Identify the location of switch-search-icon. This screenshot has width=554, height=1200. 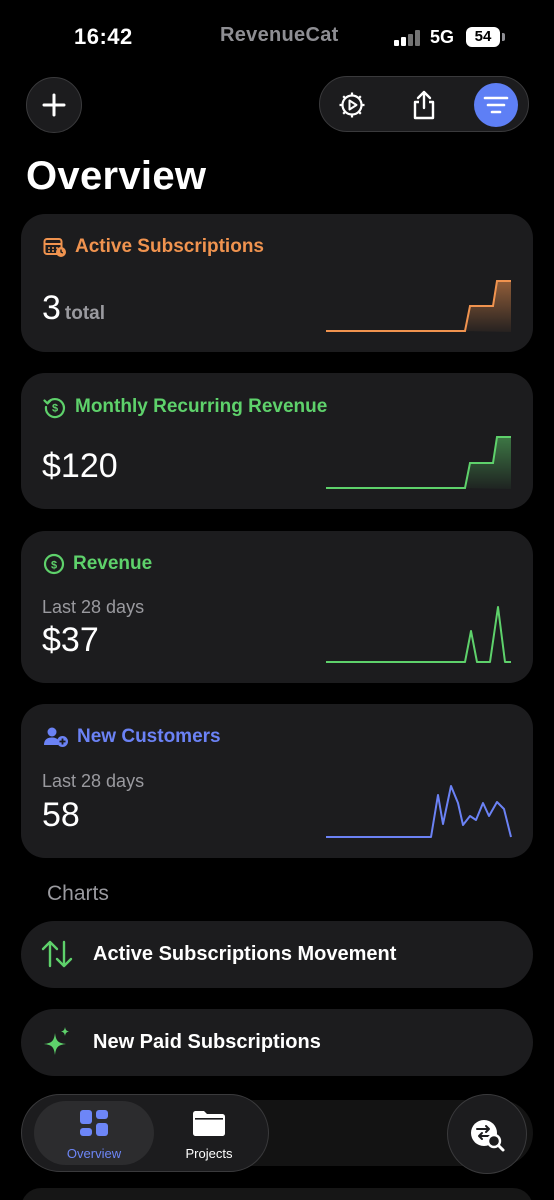
(488, 1136).